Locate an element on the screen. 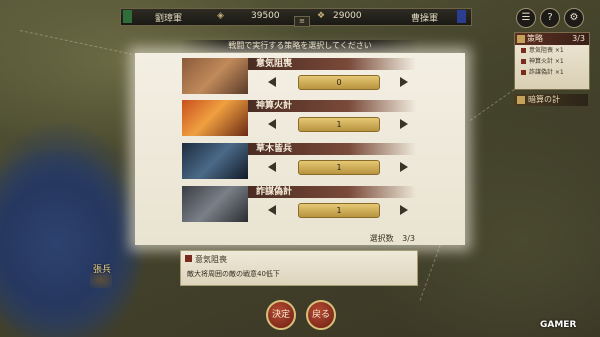 This screenshot has width=600, height=337. strategy-item: 意気阻喪 0 is located at coordinates (299, 76).